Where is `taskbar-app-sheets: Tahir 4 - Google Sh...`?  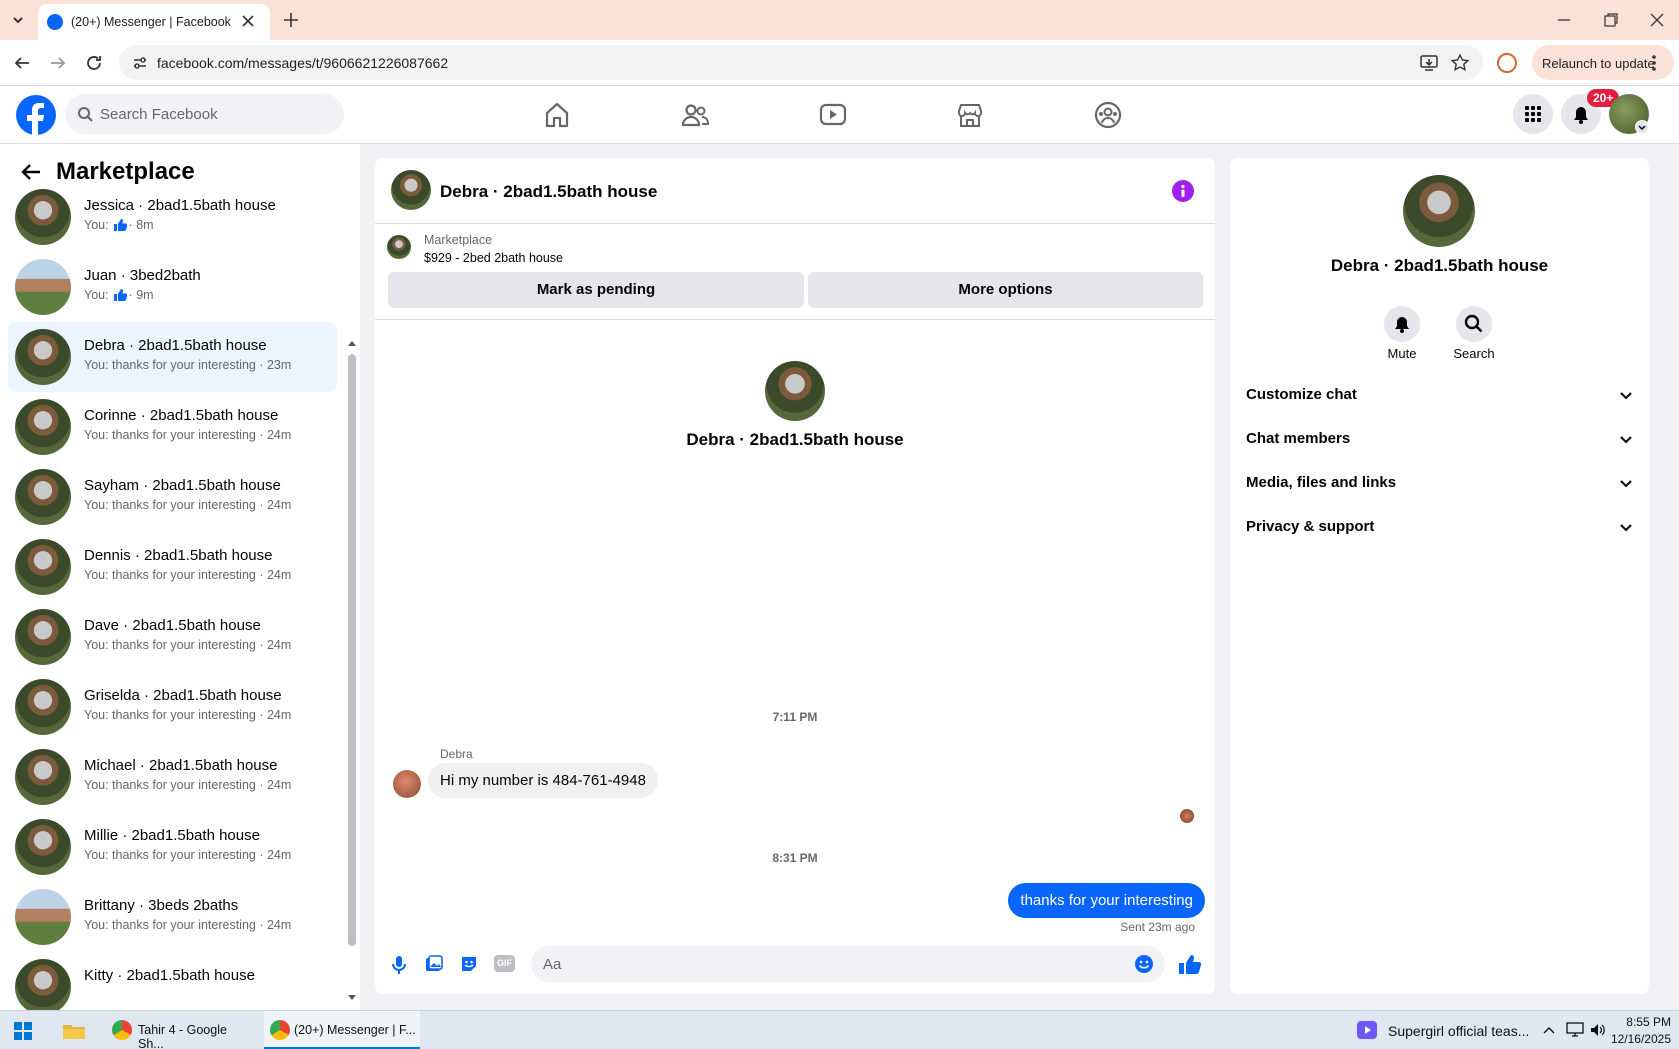
taskbar-app-sheets: Tahir 4 - Google Sh... is located at coordinates (182, 1030).